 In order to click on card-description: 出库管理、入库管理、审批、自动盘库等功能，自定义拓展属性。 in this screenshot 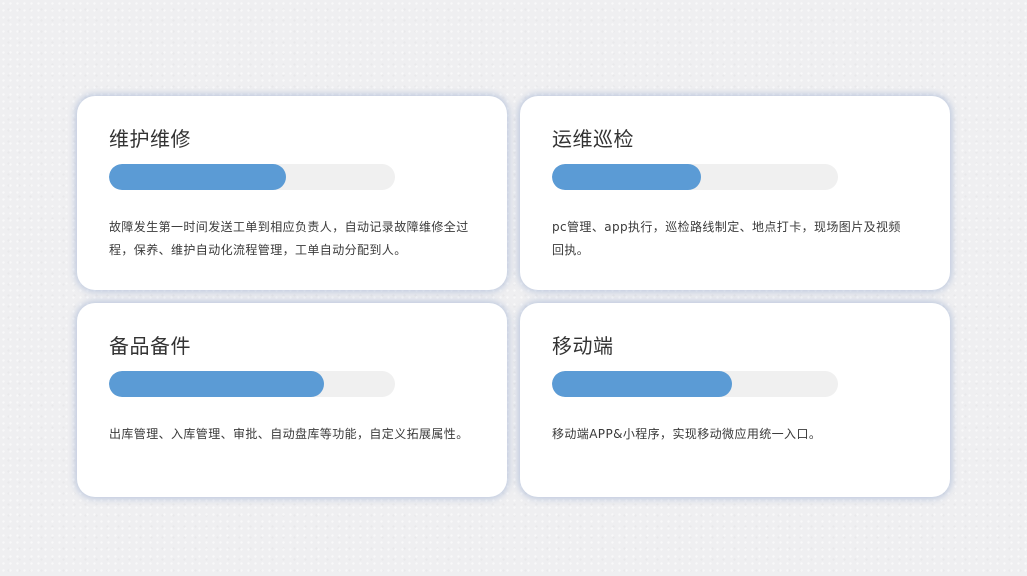, I will do `click(289, 434)`.